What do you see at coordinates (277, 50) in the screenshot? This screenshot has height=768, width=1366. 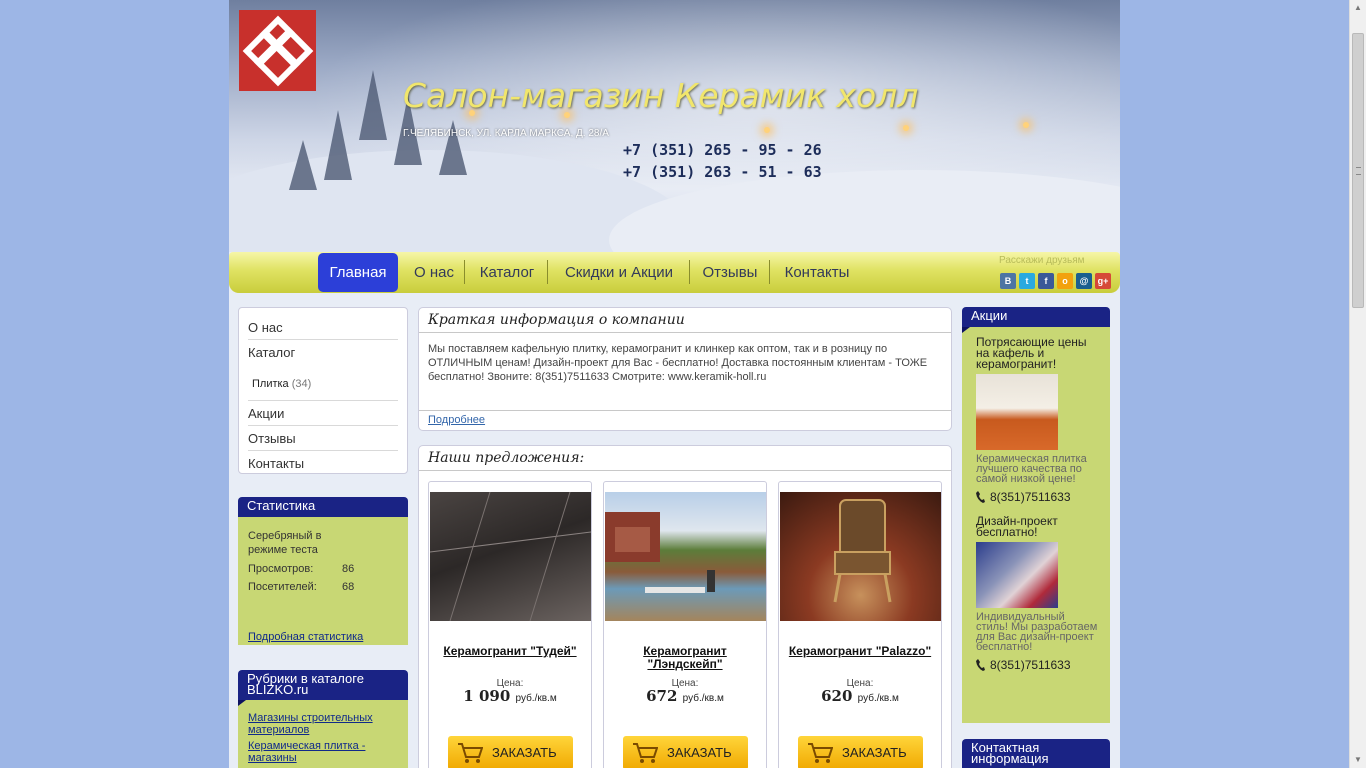 I see `logo` at bounding box center [277, 50].